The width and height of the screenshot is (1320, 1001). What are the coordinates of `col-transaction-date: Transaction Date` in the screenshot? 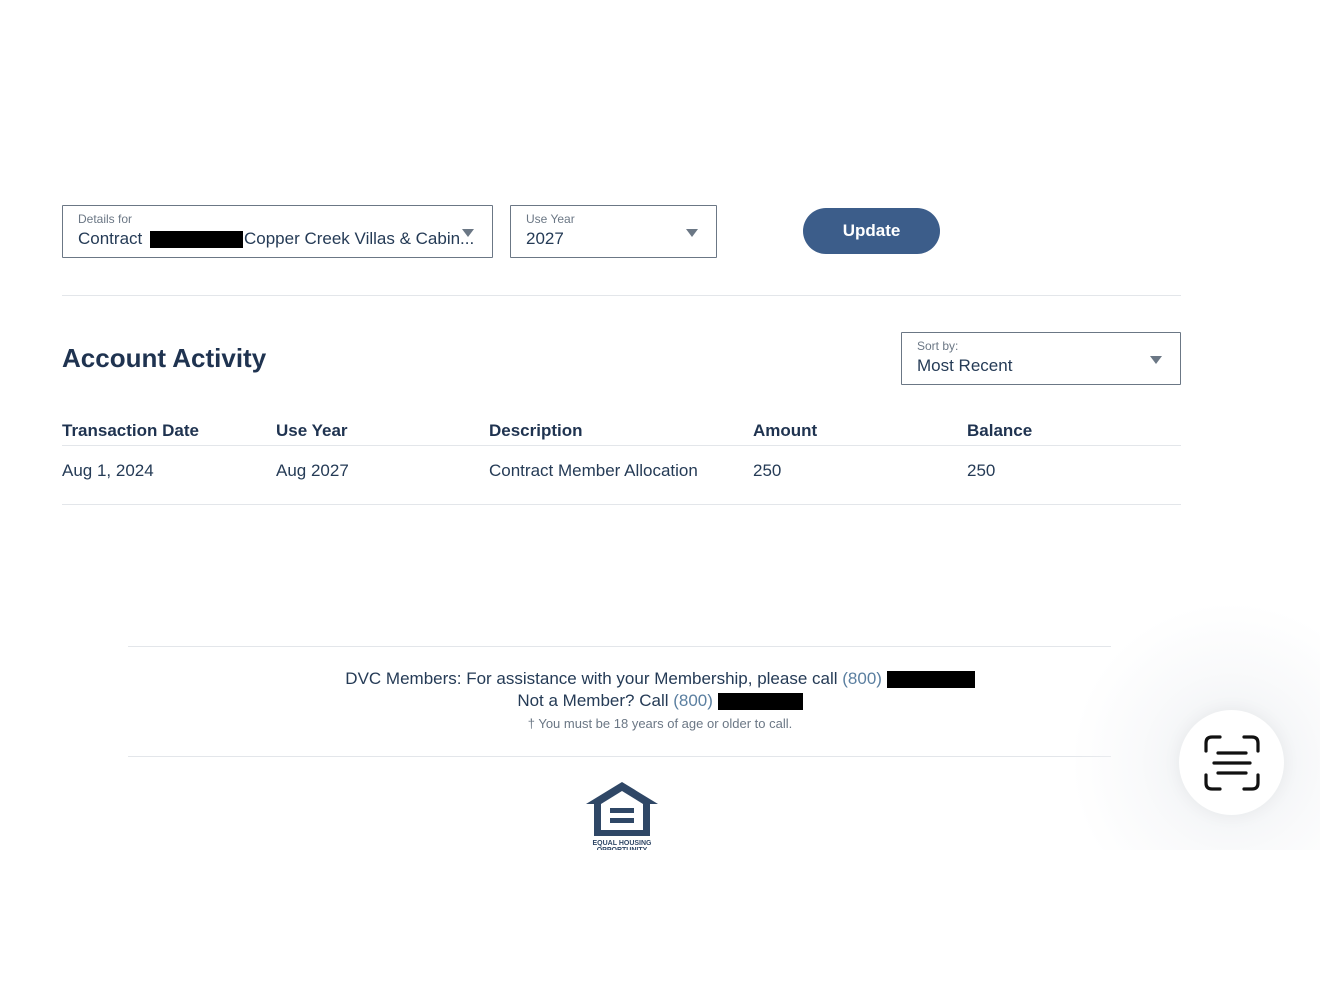 It's located at (130, 431).